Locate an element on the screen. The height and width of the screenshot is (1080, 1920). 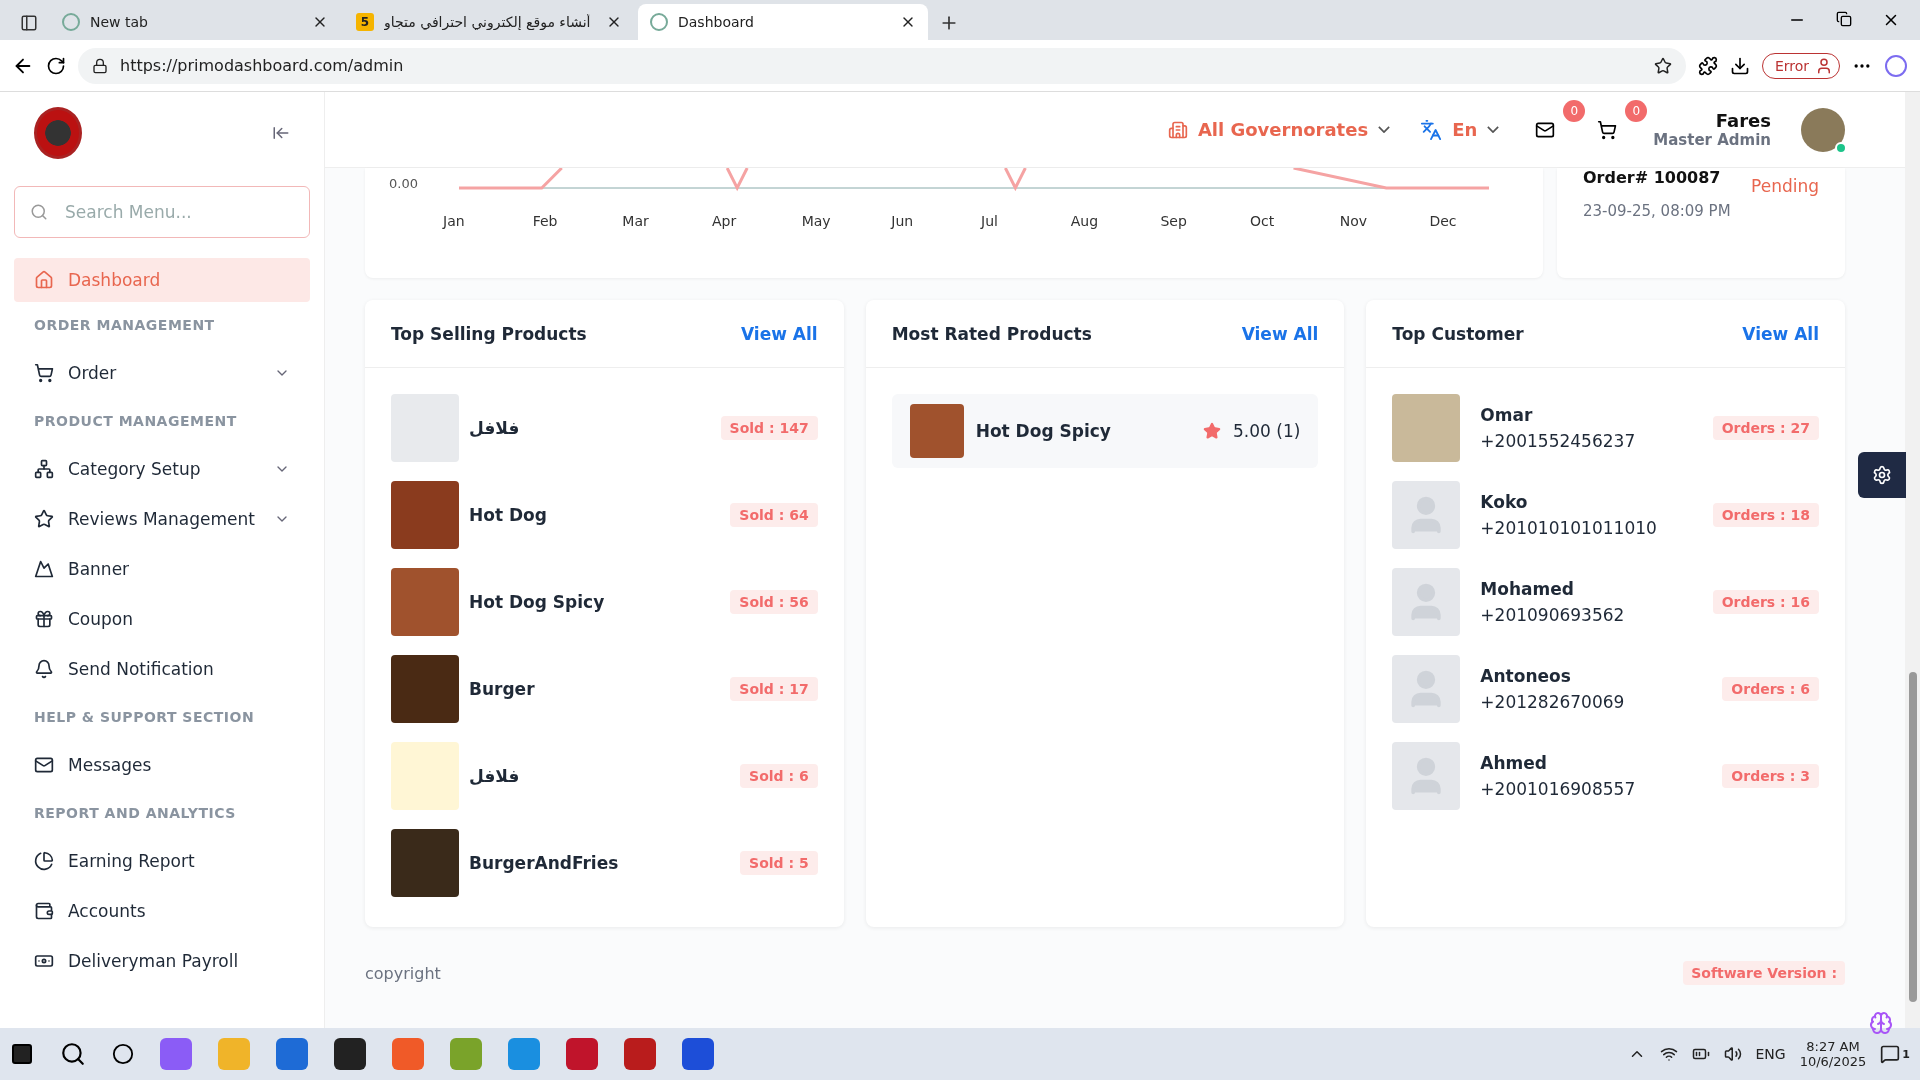
sold-count: Sold : 5 is located at coordinates (779, 863).